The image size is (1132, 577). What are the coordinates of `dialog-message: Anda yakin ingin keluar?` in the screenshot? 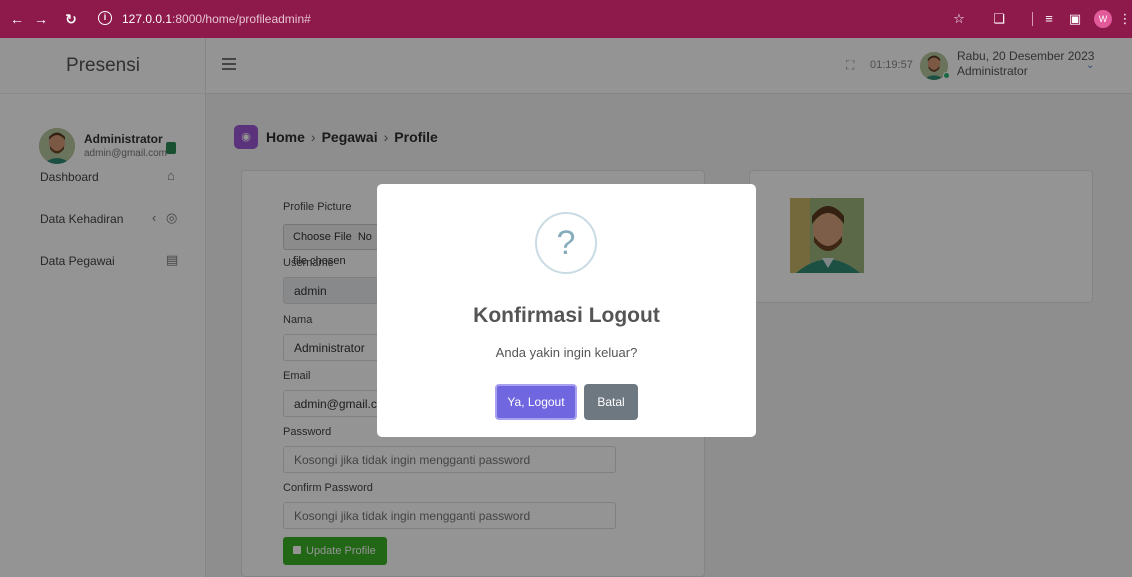 It's located at (566, 352).